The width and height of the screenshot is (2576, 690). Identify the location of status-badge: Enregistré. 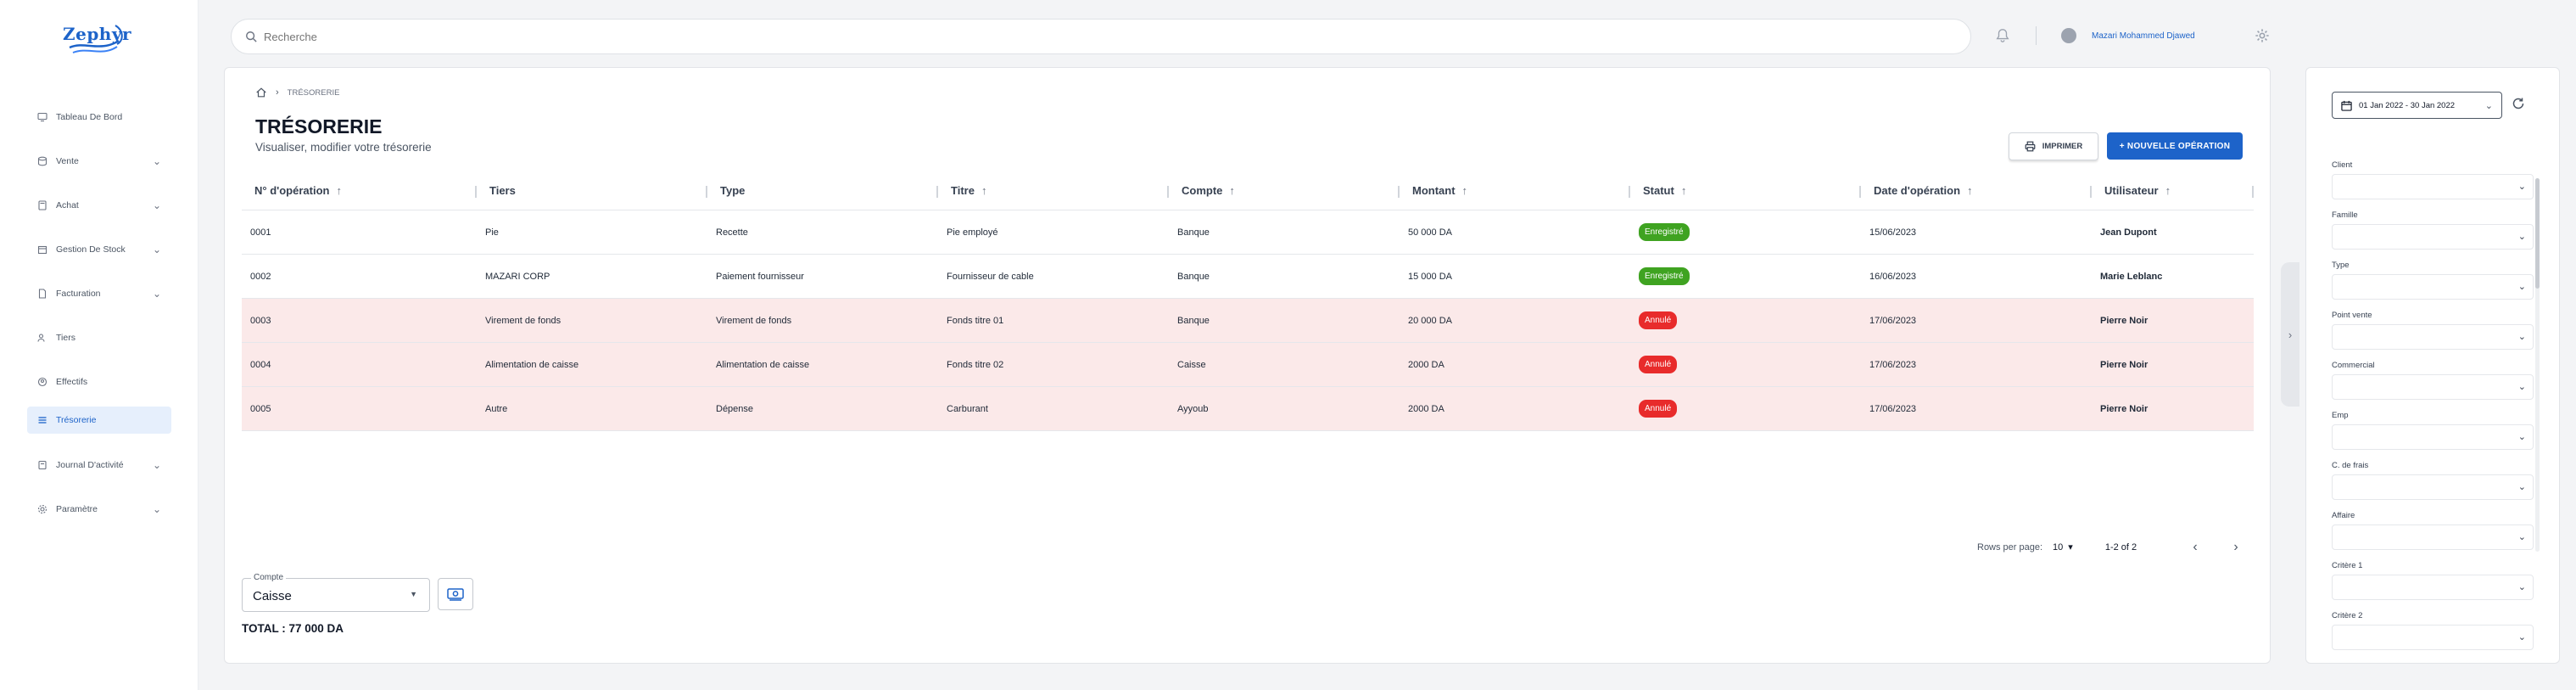
(1664, 276).